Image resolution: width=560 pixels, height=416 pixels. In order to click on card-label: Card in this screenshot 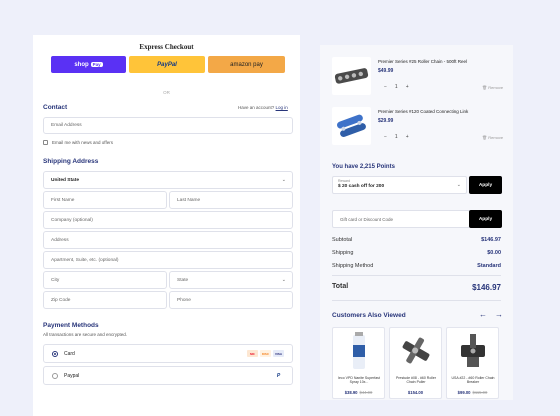, I will do `click(69, 353)`.